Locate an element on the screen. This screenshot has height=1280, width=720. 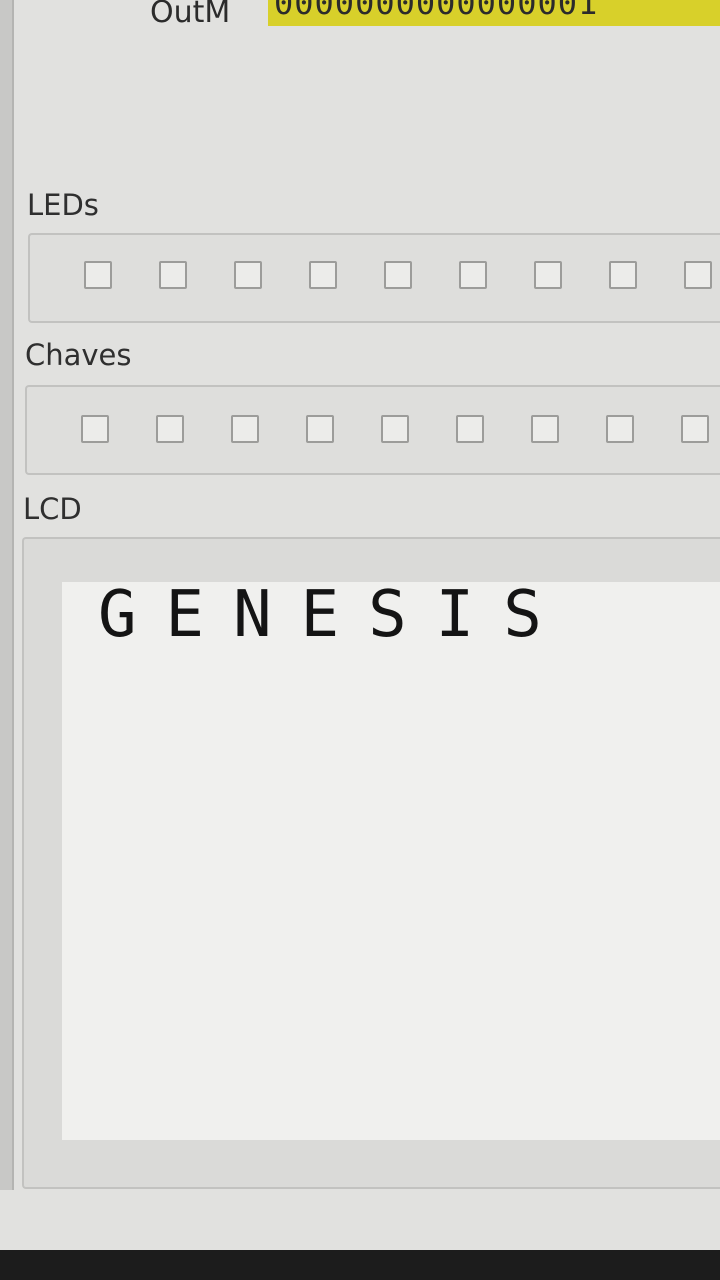
leds-group-title: LEDs is located at coordinates (63, 205).